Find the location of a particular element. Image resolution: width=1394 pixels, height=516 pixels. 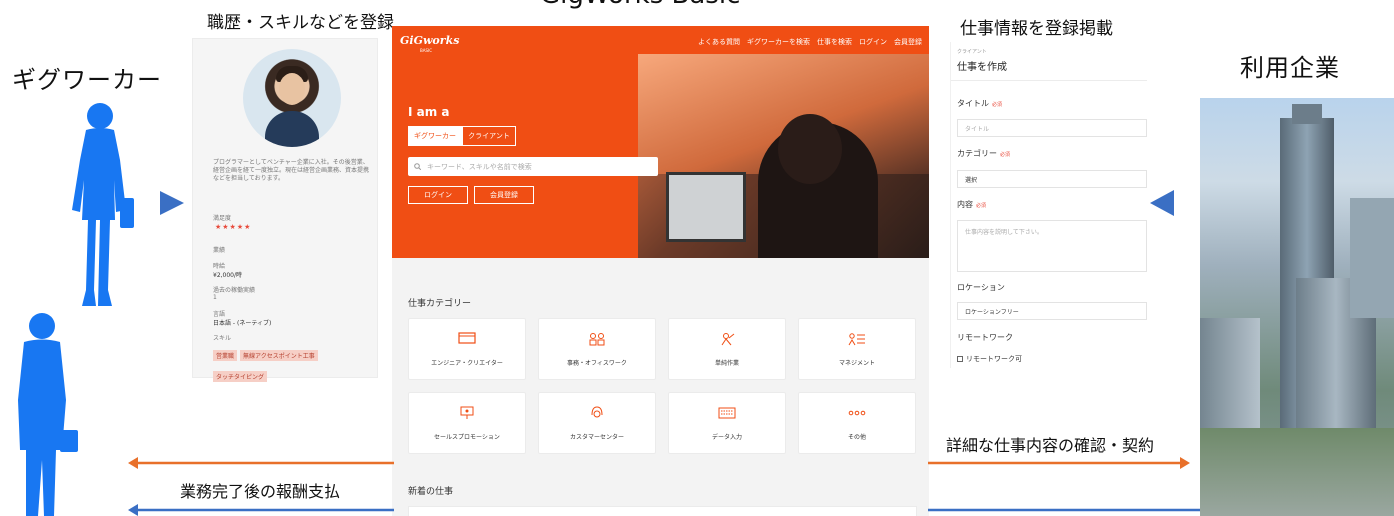

category-card: エンジニア・クリエイター is located at coordinates (467, 349).